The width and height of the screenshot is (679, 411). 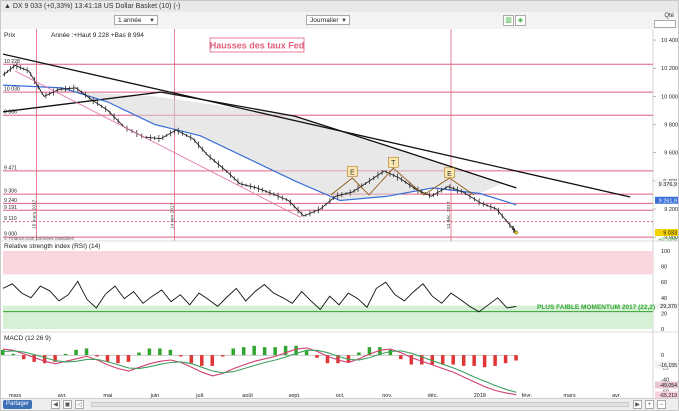 I want to click on share-button: Partager, so click(x=18, y=404).